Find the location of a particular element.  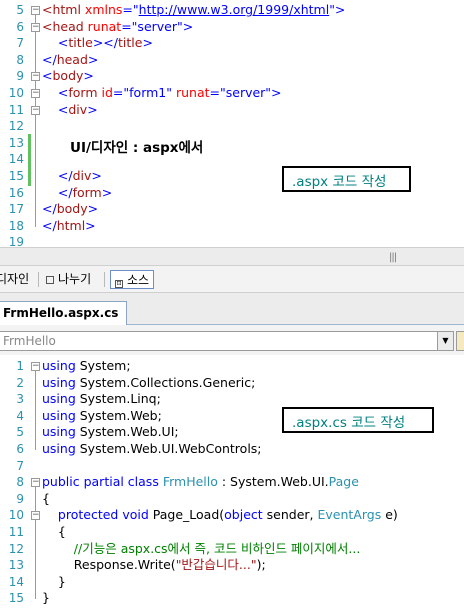

code-token: ="form1" is located at coordinates (144, 92).